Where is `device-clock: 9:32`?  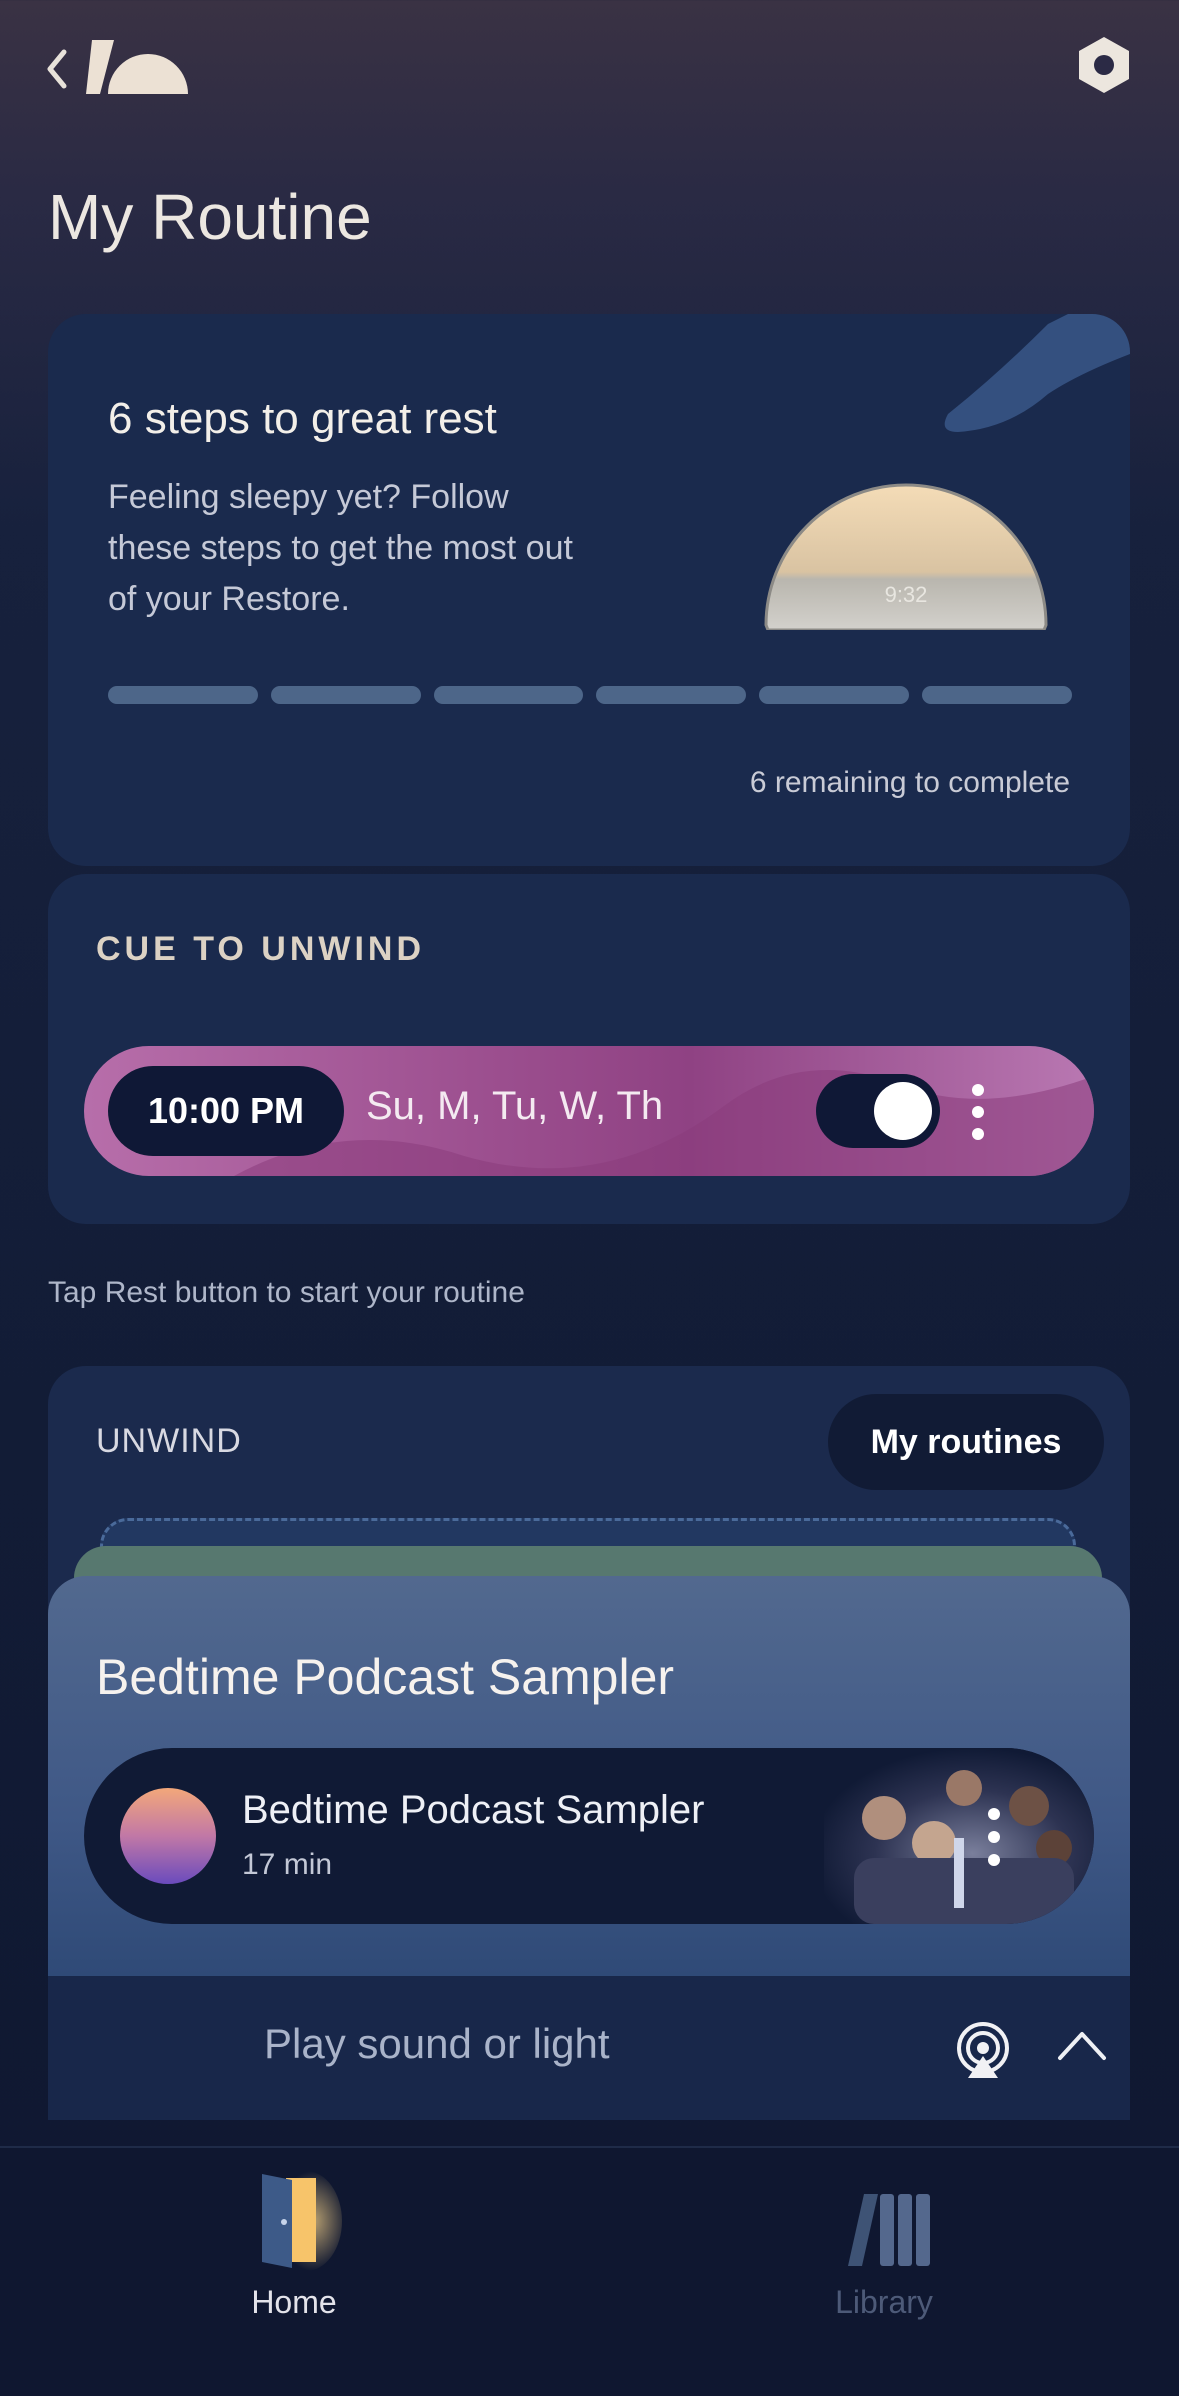
device-clock: 9:32 is located at coordinates (906, 594).